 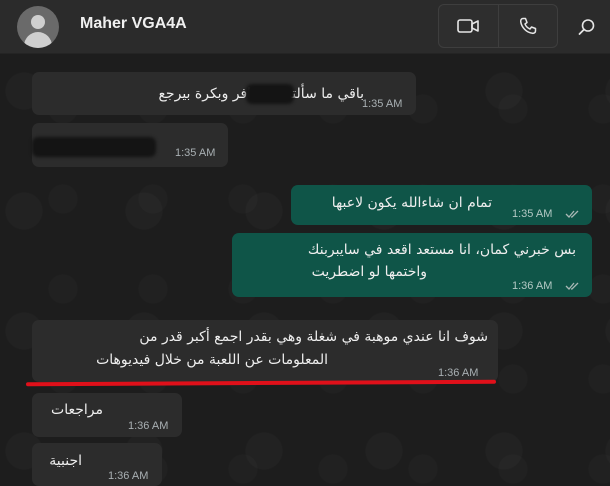 I want to click on search-button, so click(x=587, y=27).